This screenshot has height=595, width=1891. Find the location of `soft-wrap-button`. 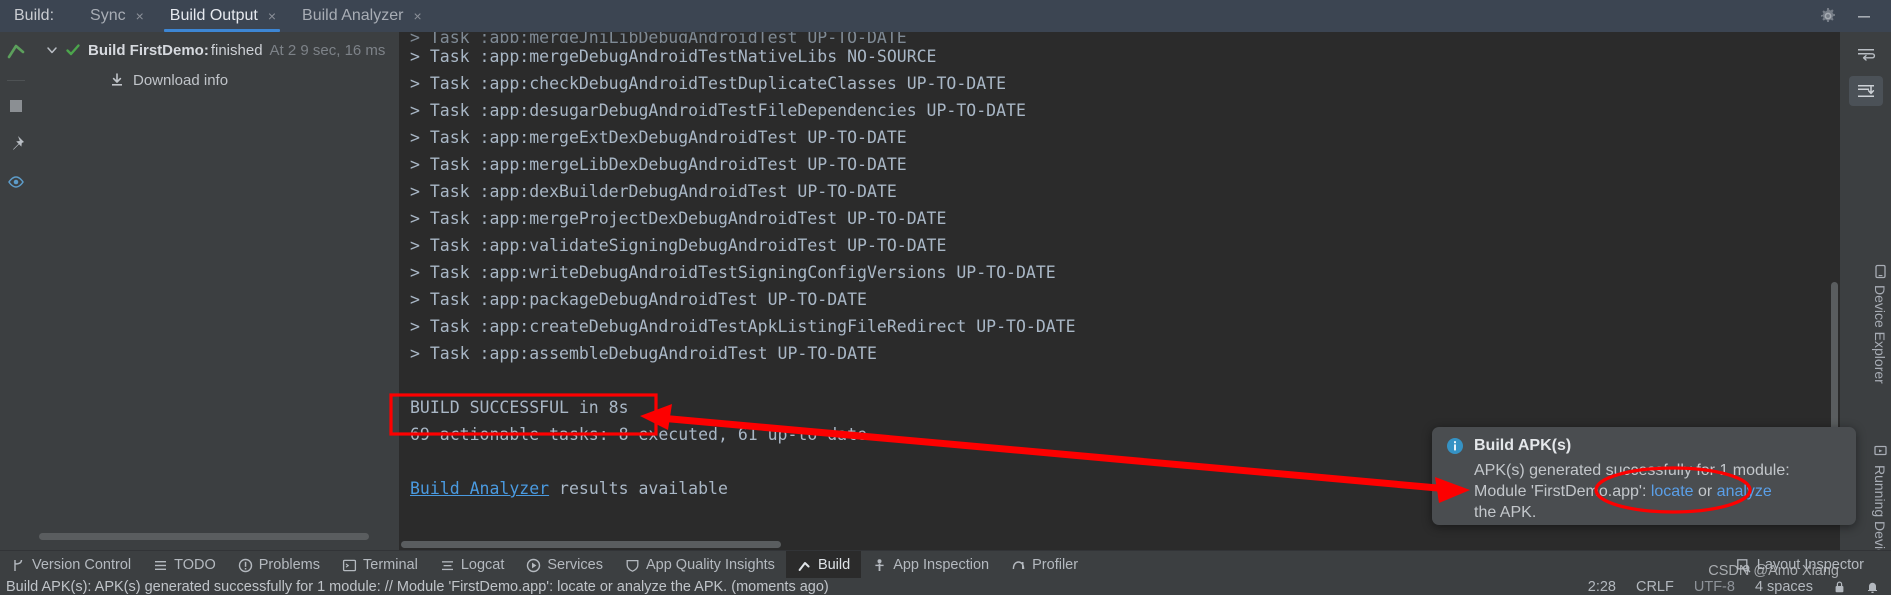

soft-wrap-button is located at coordinates (1866, 55).